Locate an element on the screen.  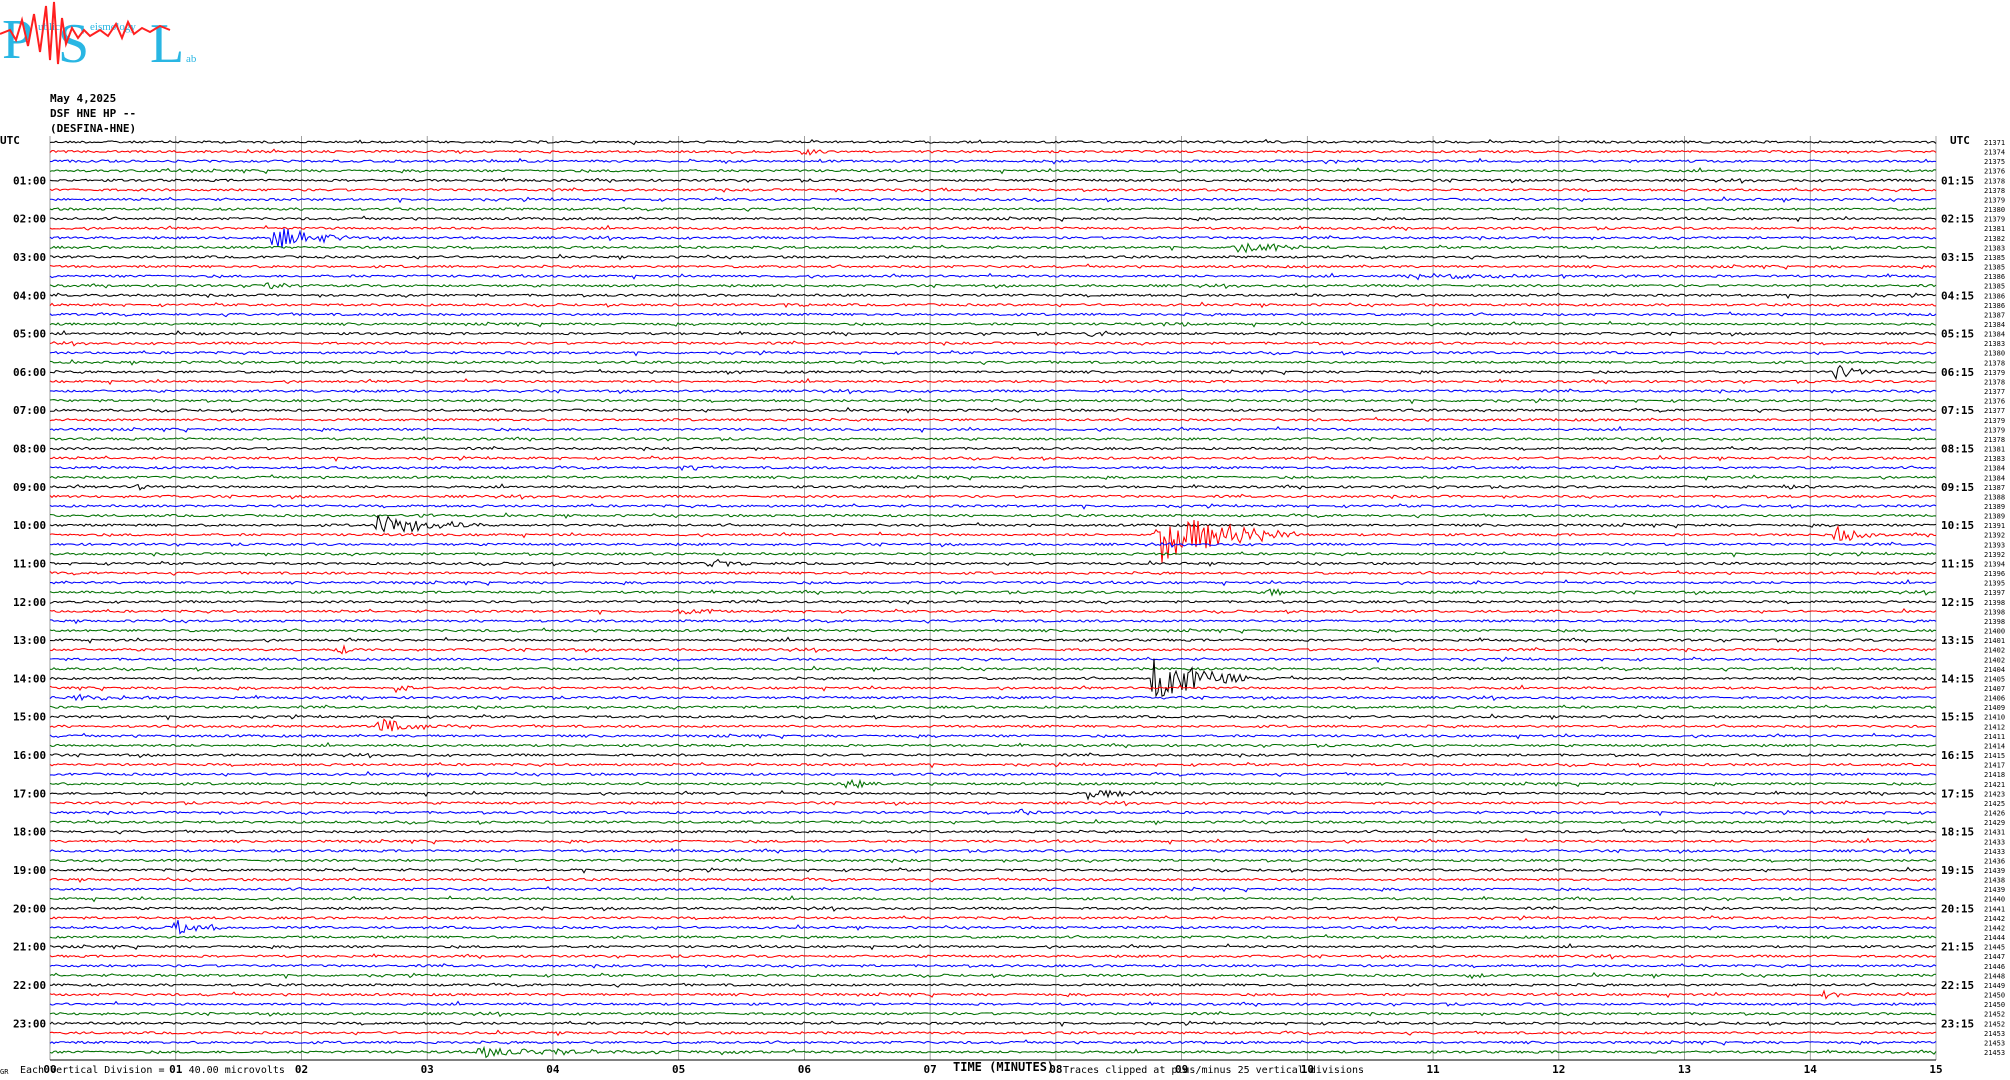
right-hour-label: 12:15 is located at coordinates (1957, 602).